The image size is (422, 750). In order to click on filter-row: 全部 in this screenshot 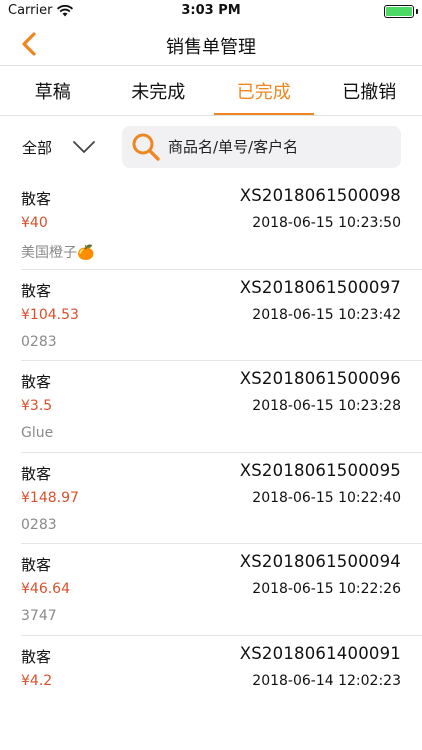, I will do `click(211, 147)`.